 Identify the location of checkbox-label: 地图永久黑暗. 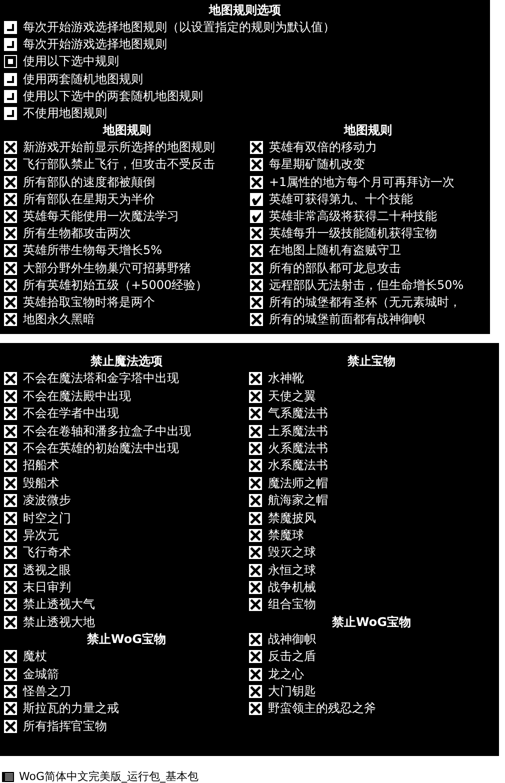
(59, 320).